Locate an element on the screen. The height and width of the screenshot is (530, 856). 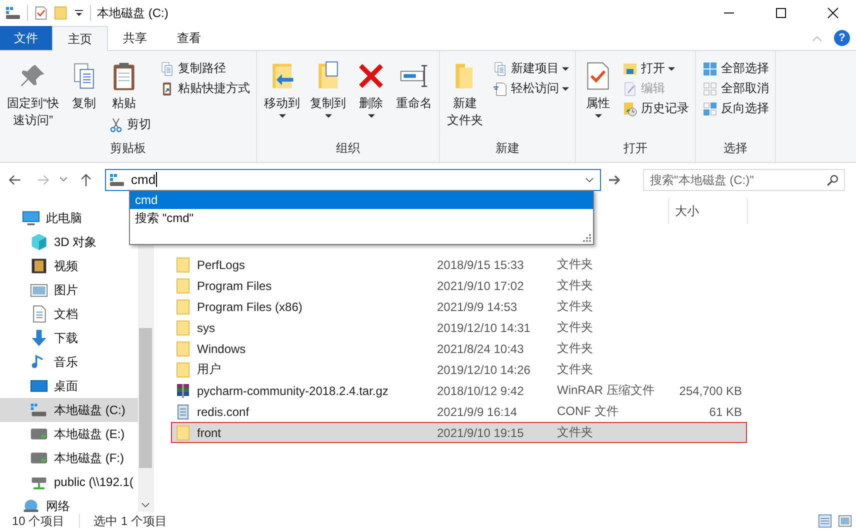
window-title: 本地磁盘 (C:) is located at coordinates (132, 13).